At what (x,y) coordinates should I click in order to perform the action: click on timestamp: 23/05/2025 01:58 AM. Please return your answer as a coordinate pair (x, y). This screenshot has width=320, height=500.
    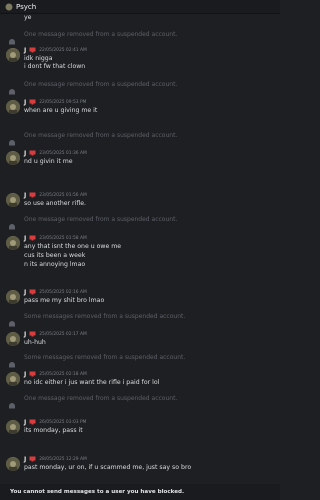
    Looking at the image, I should click on (63, 238).